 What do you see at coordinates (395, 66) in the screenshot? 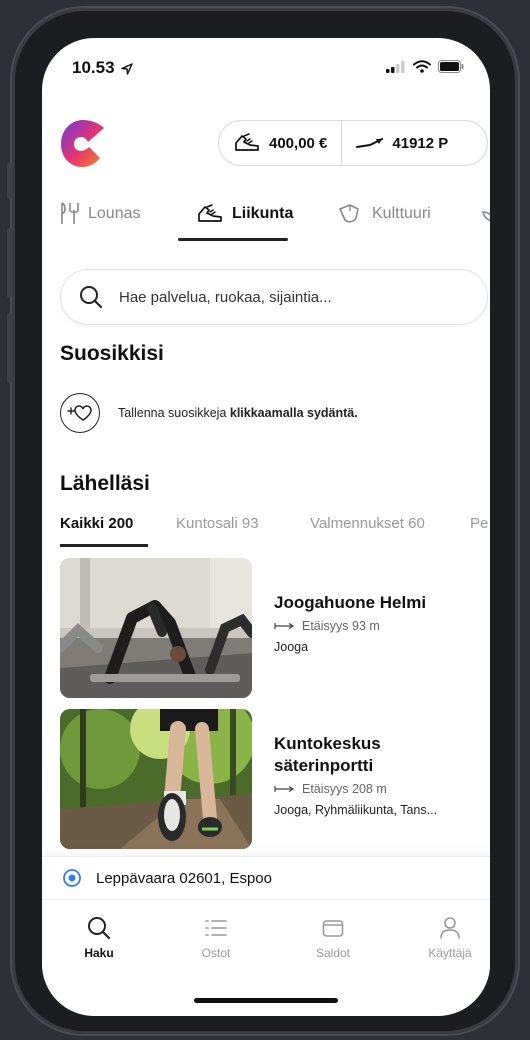
I see `signal-icon` at bounding box center [395, 66].